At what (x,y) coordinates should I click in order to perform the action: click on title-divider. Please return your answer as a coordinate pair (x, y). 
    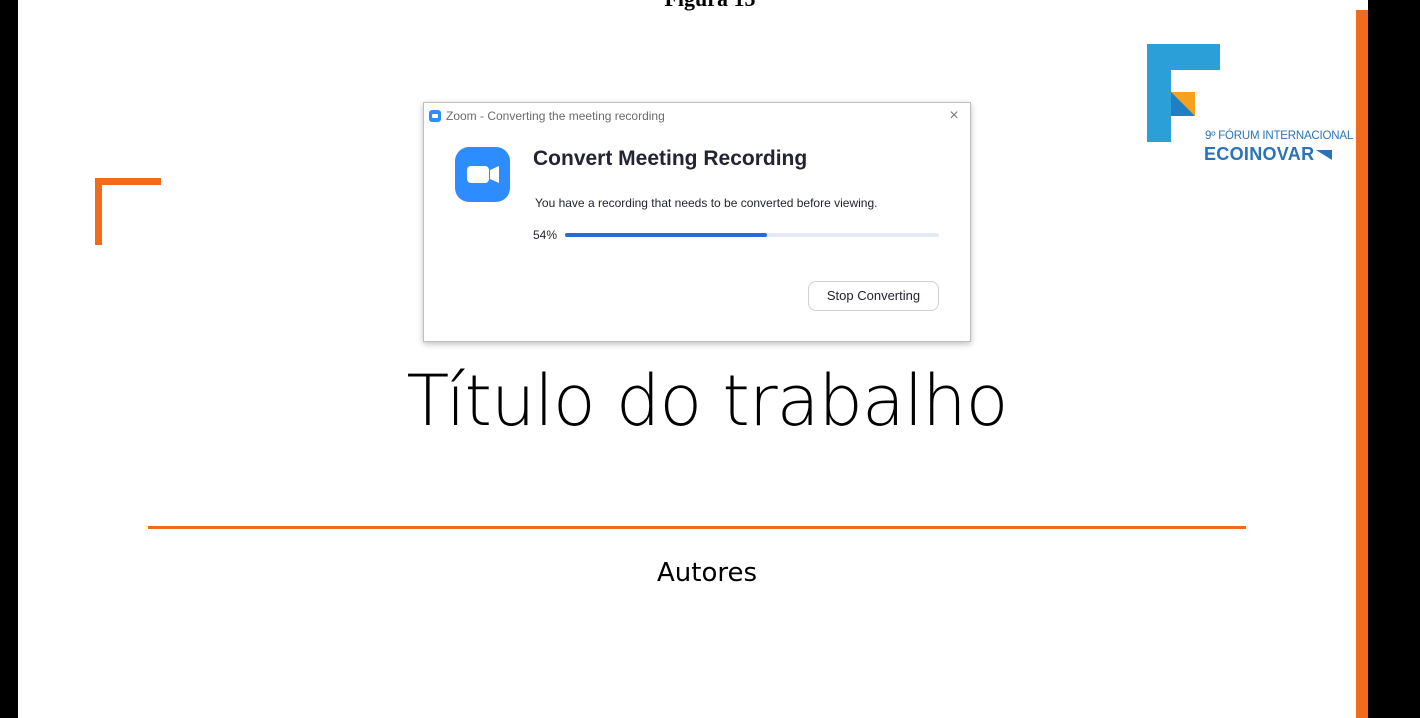
    Looking at the image, I should click on (697, 527).